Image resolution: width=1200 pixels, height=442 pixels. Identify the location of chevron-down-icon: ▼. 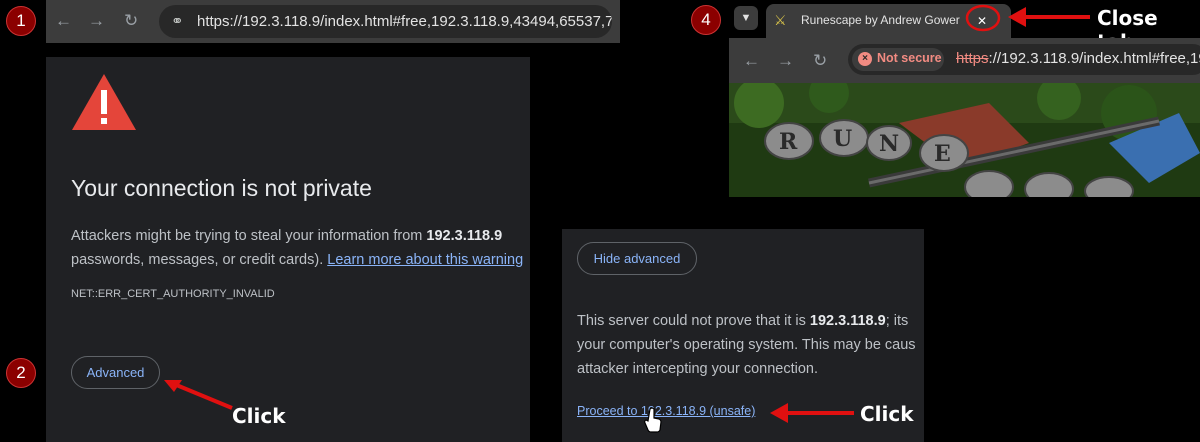
(746, 18).